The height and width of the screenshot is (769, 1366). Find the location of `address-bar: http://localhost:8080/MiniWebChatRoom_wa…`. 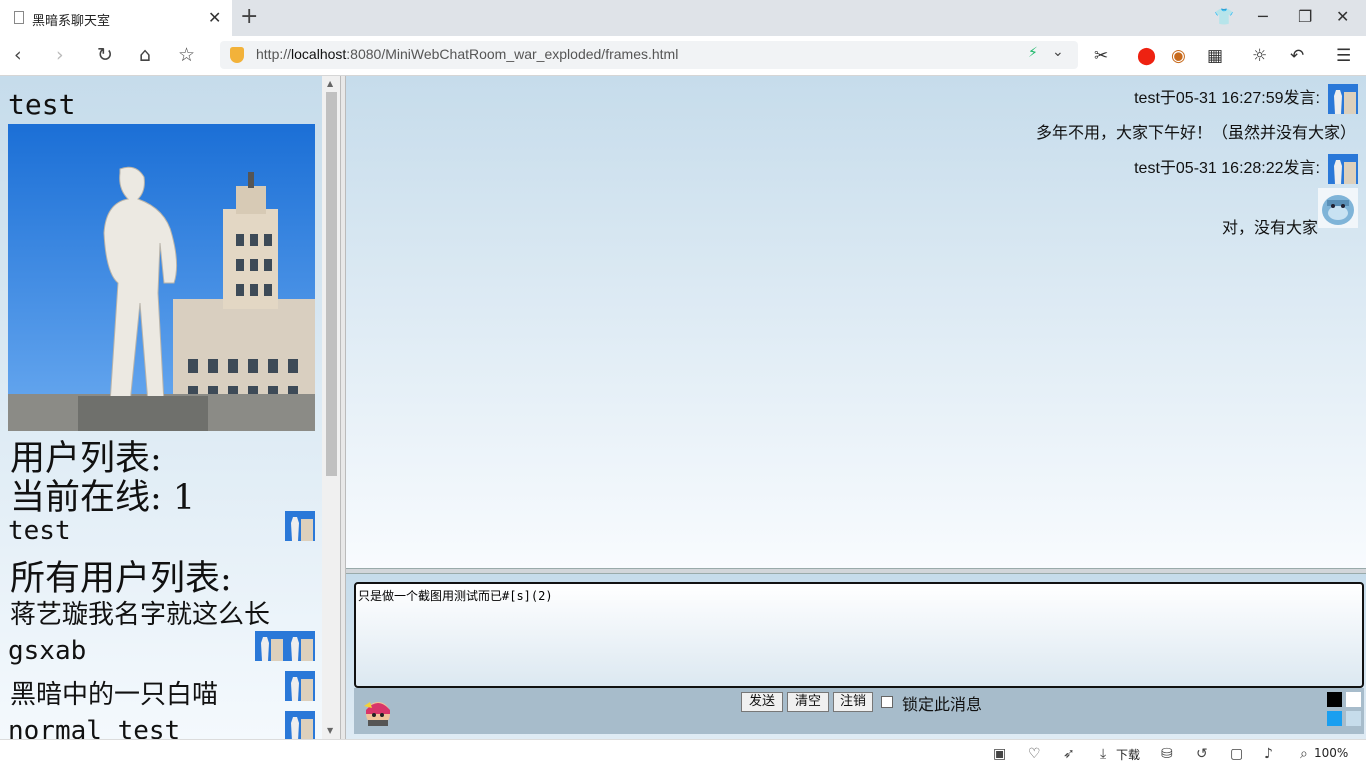

address-bar: http://localhost:8080/MiniWebChatRoom_wa… is located at coordinates (649, 55).